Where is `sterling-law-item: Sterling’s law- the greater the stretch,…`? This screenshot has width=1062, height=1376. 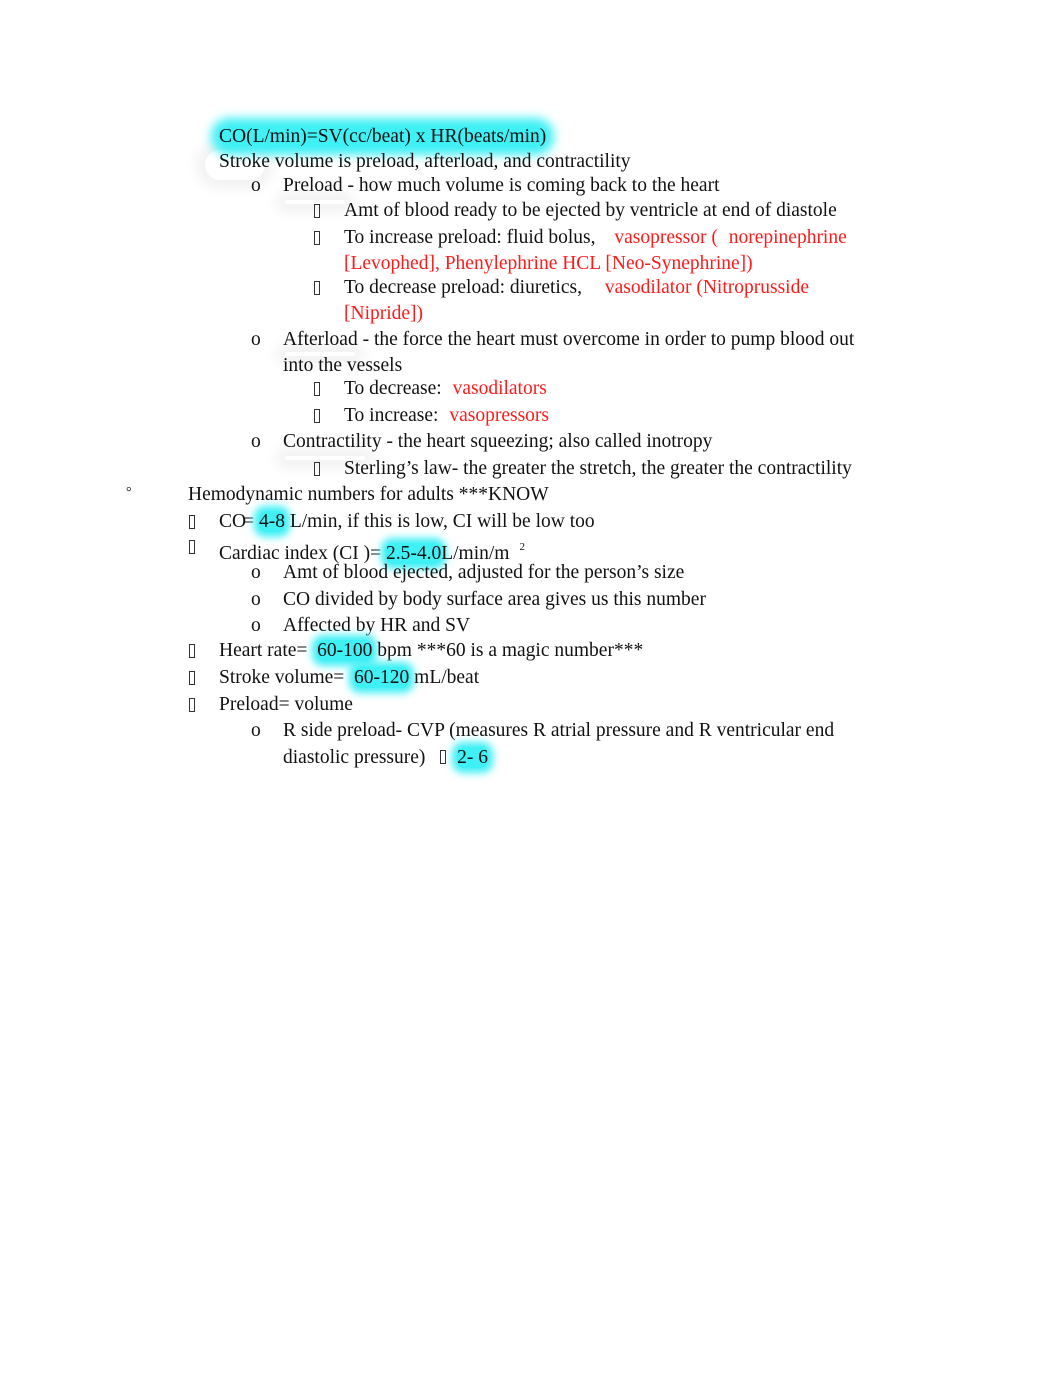
sterling-law-item: Sterling’s law- the greater the stretch,… is located at coordinates (598, 468).